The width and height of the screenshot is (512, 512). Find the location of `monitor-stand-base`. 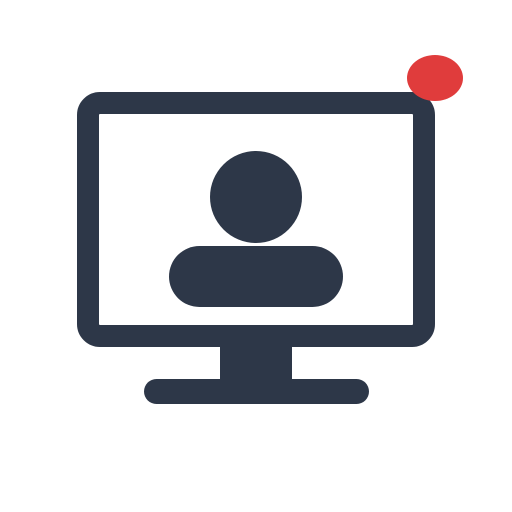

monitor-stand-base is located at coordinates (256, 391).